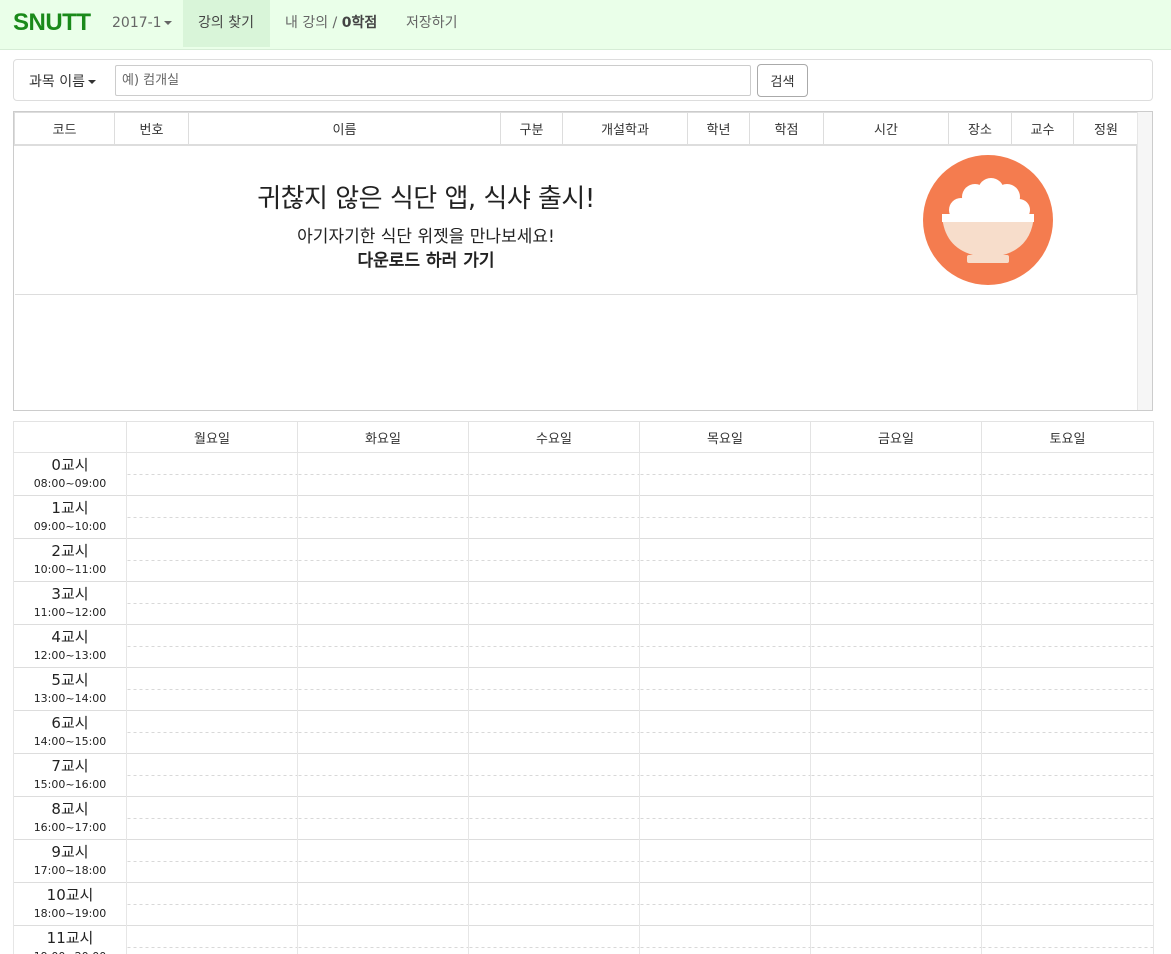  I want to click on results-column-header: 정원, so click(1106, 129).